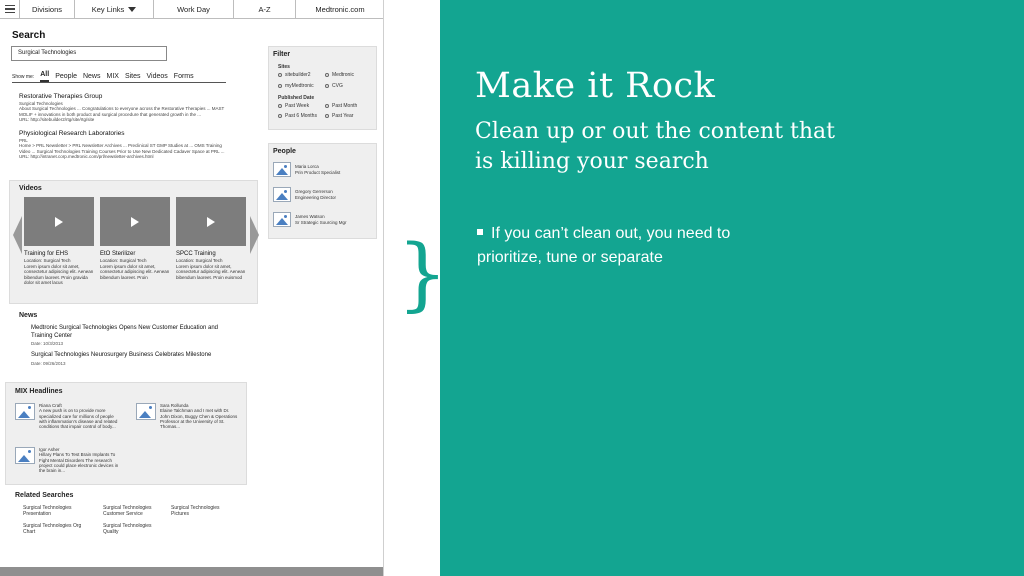  What do you see at coordinates (157, 77) in the screenshot?
I see `tab-videos: Videos` at bounding box center [157, 77].